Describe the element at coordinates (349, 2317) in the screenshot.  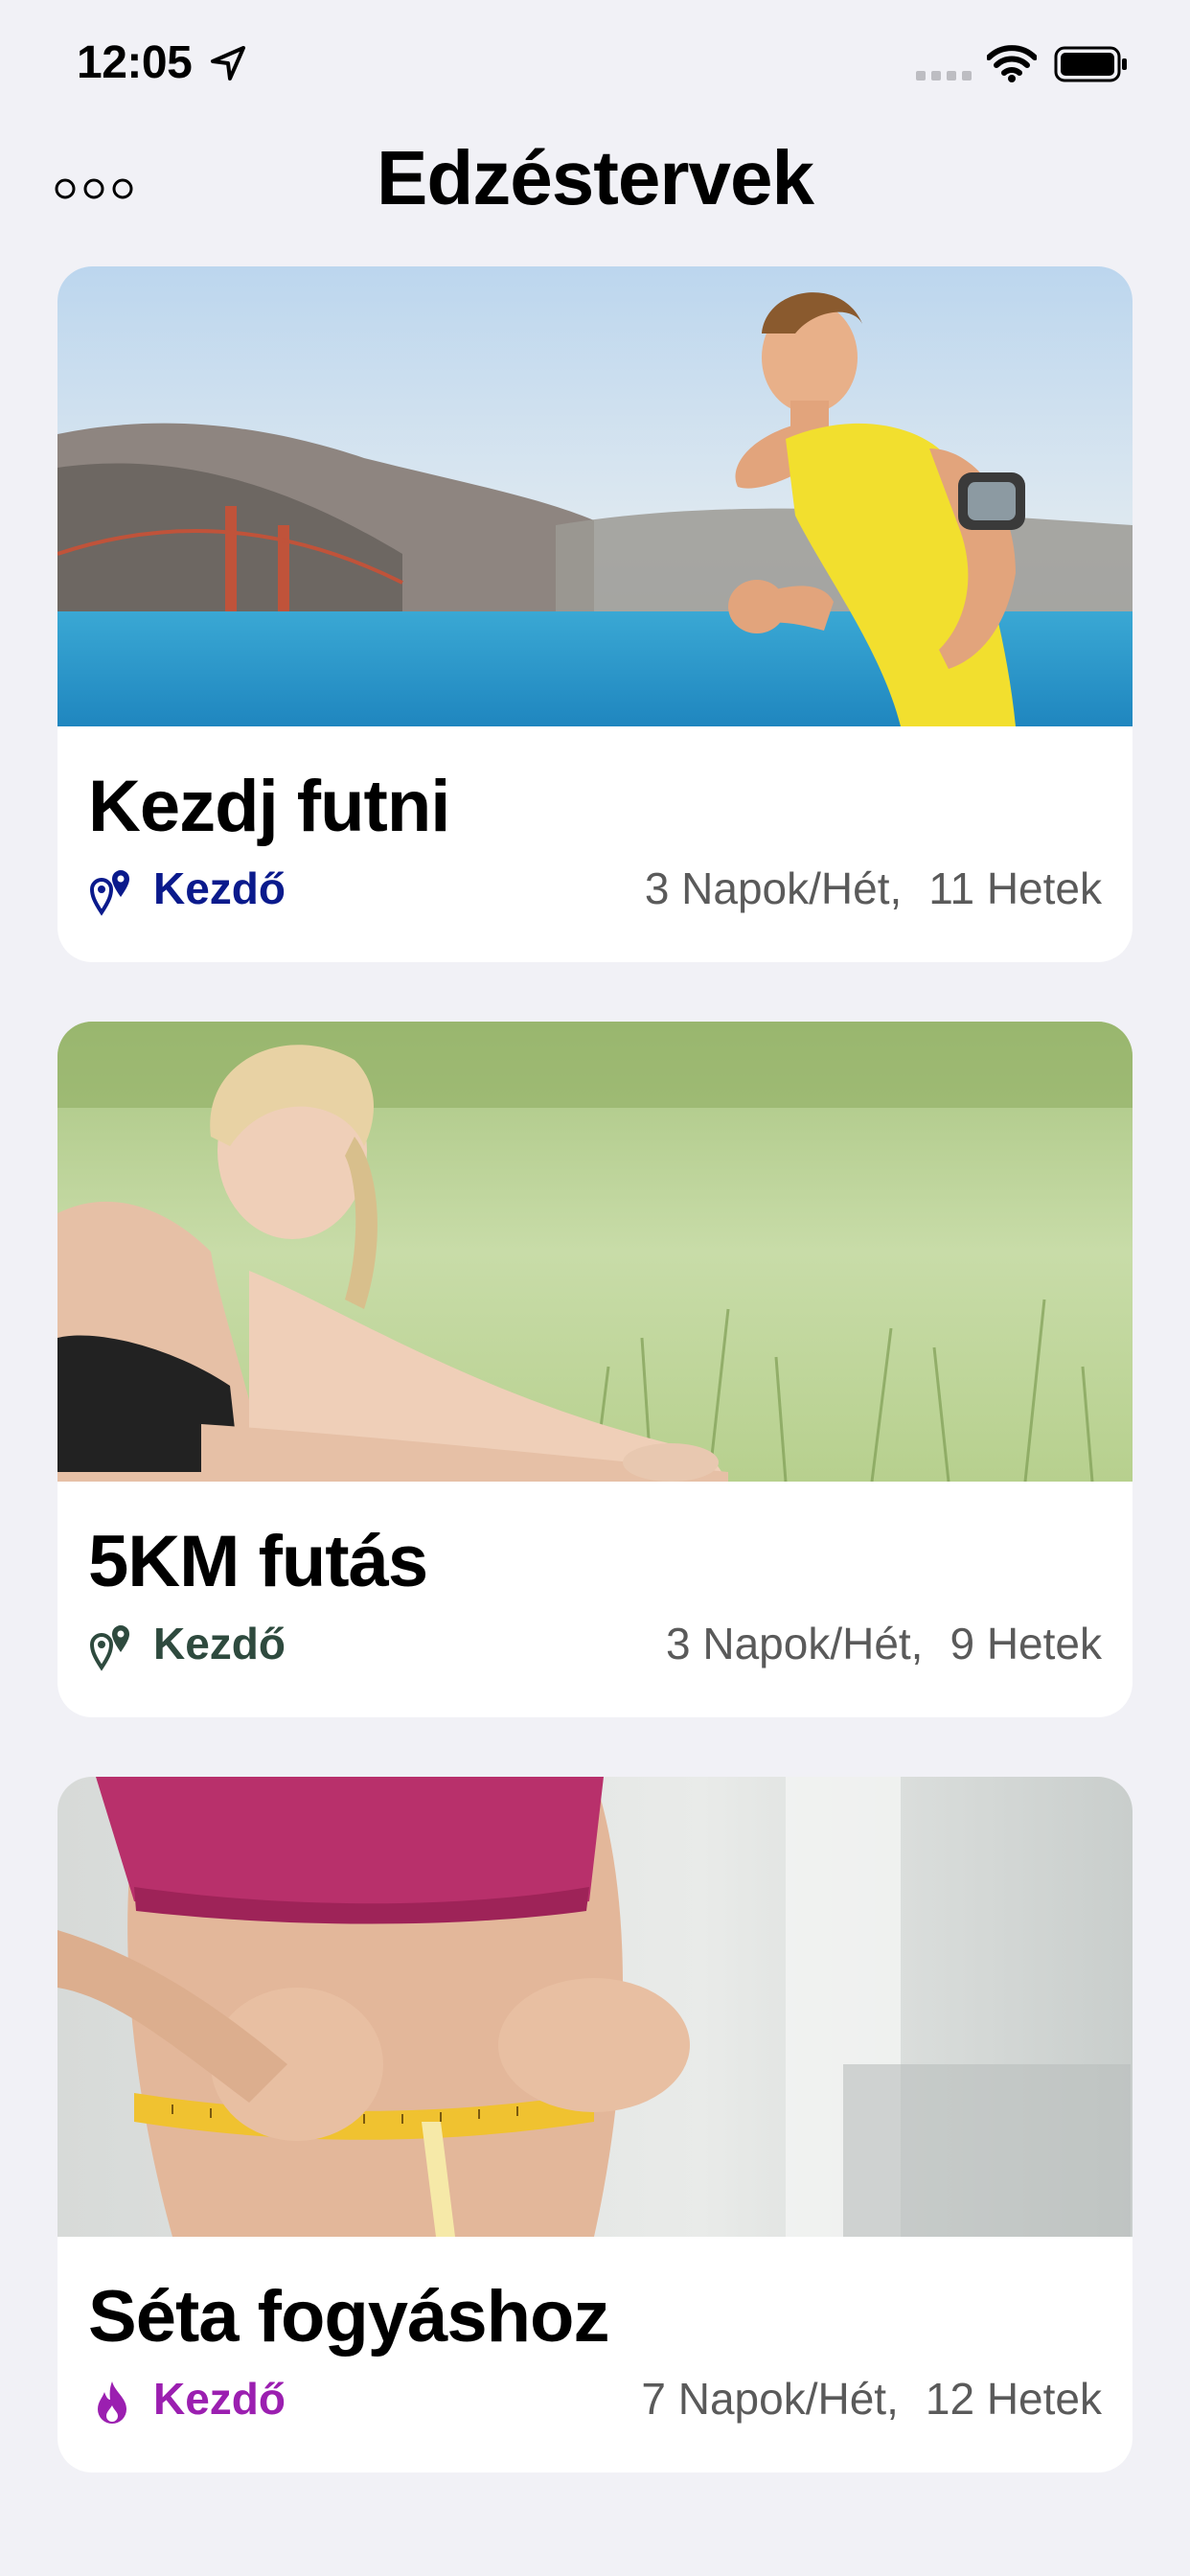
I see `plan-title: Séta fogyáshoz` at that location.